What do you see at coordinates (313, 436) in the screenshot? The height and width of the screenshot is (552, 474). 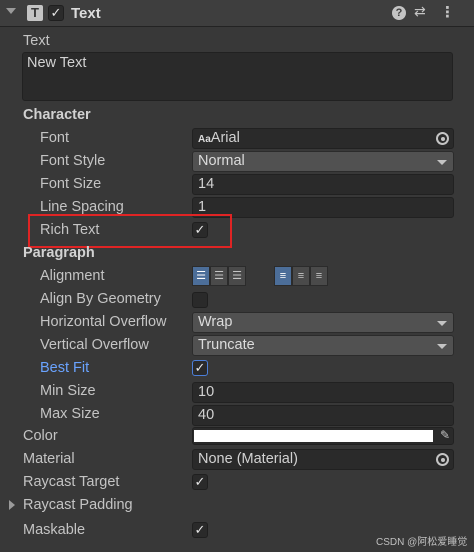 I see `color-swatch` at bounding box center [313, 436].